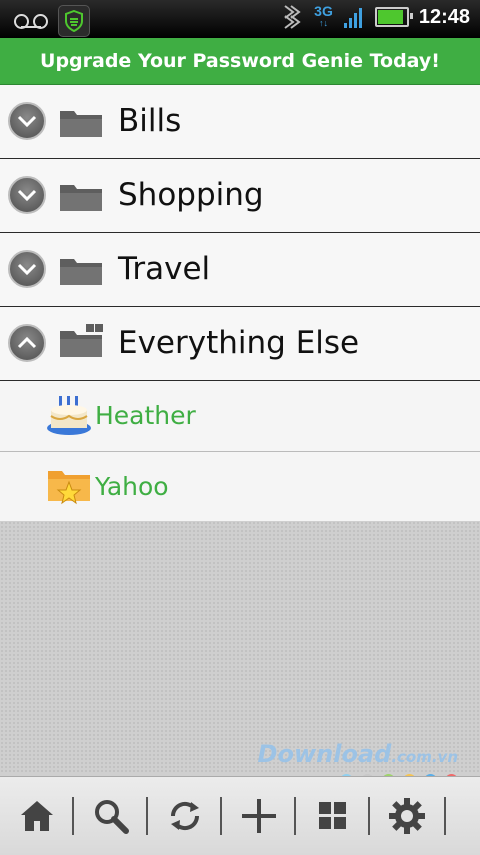 The height and width of the screenshot is (855, 480). I want to click on star-folder-icon, so click(69, 488).